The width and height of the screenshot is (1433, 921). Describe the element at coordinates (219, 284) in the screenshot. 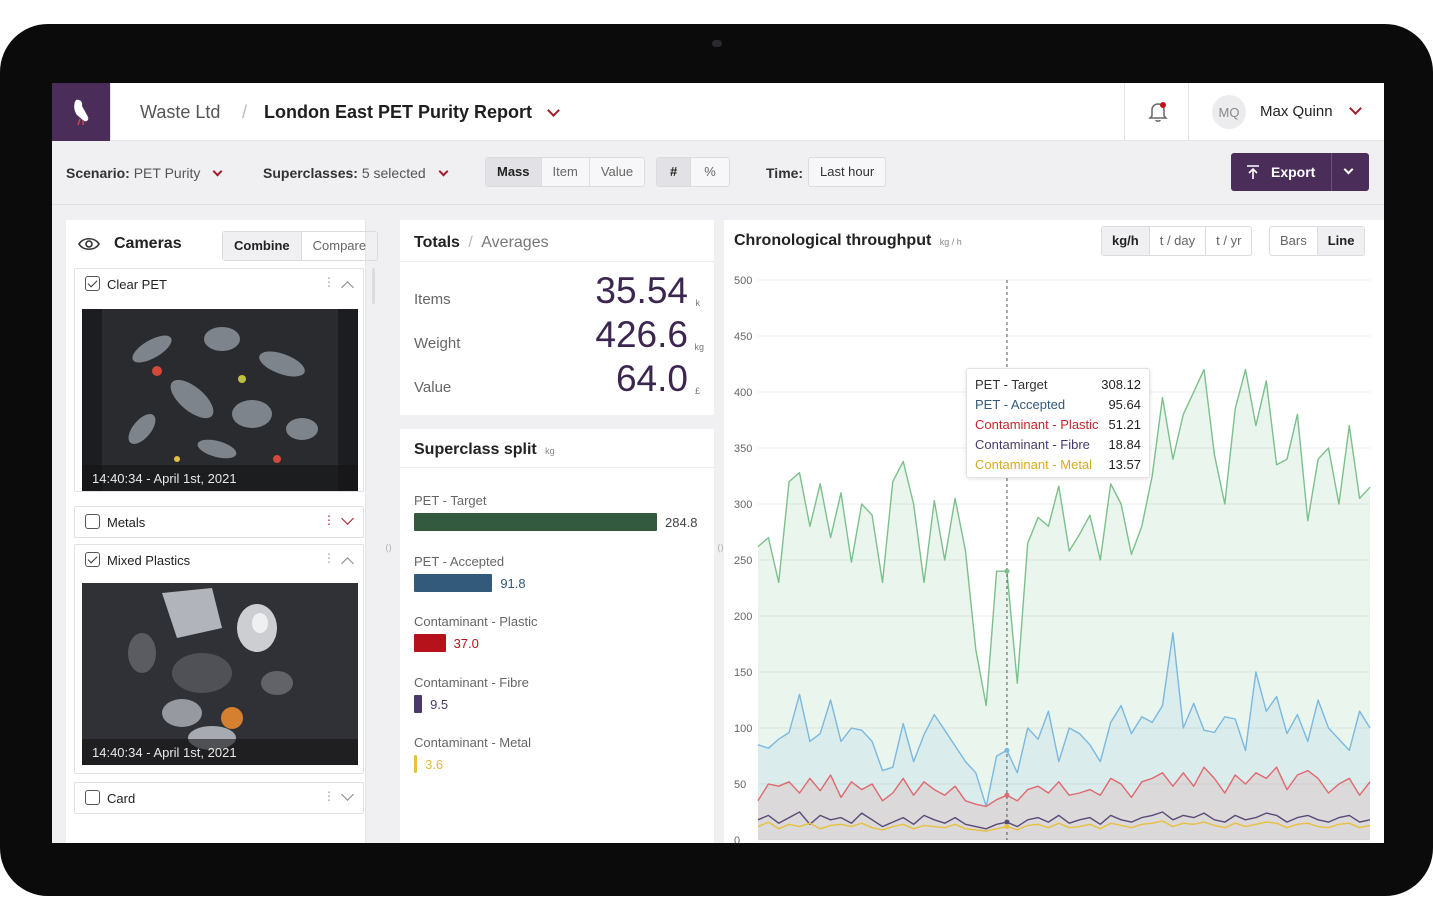

I see `camera-item-header: Clear PET ⋮` at that location.